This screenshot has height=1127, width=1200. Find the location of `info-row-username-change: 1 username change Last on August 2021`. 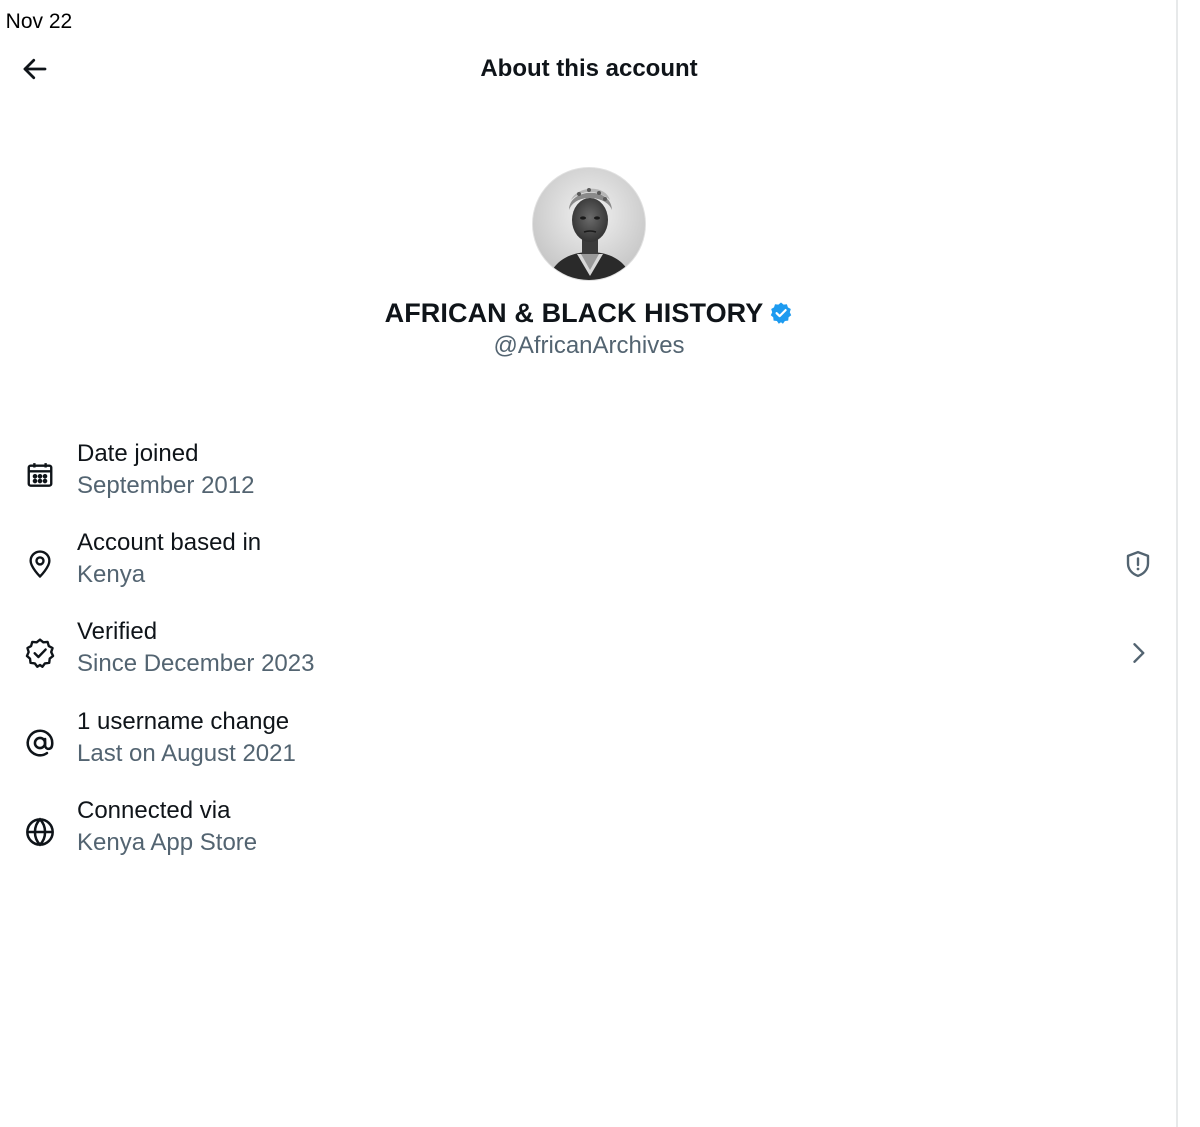

info-row-username-change: 1 username change Last on August 2021 is located at coordinates (589, 747).